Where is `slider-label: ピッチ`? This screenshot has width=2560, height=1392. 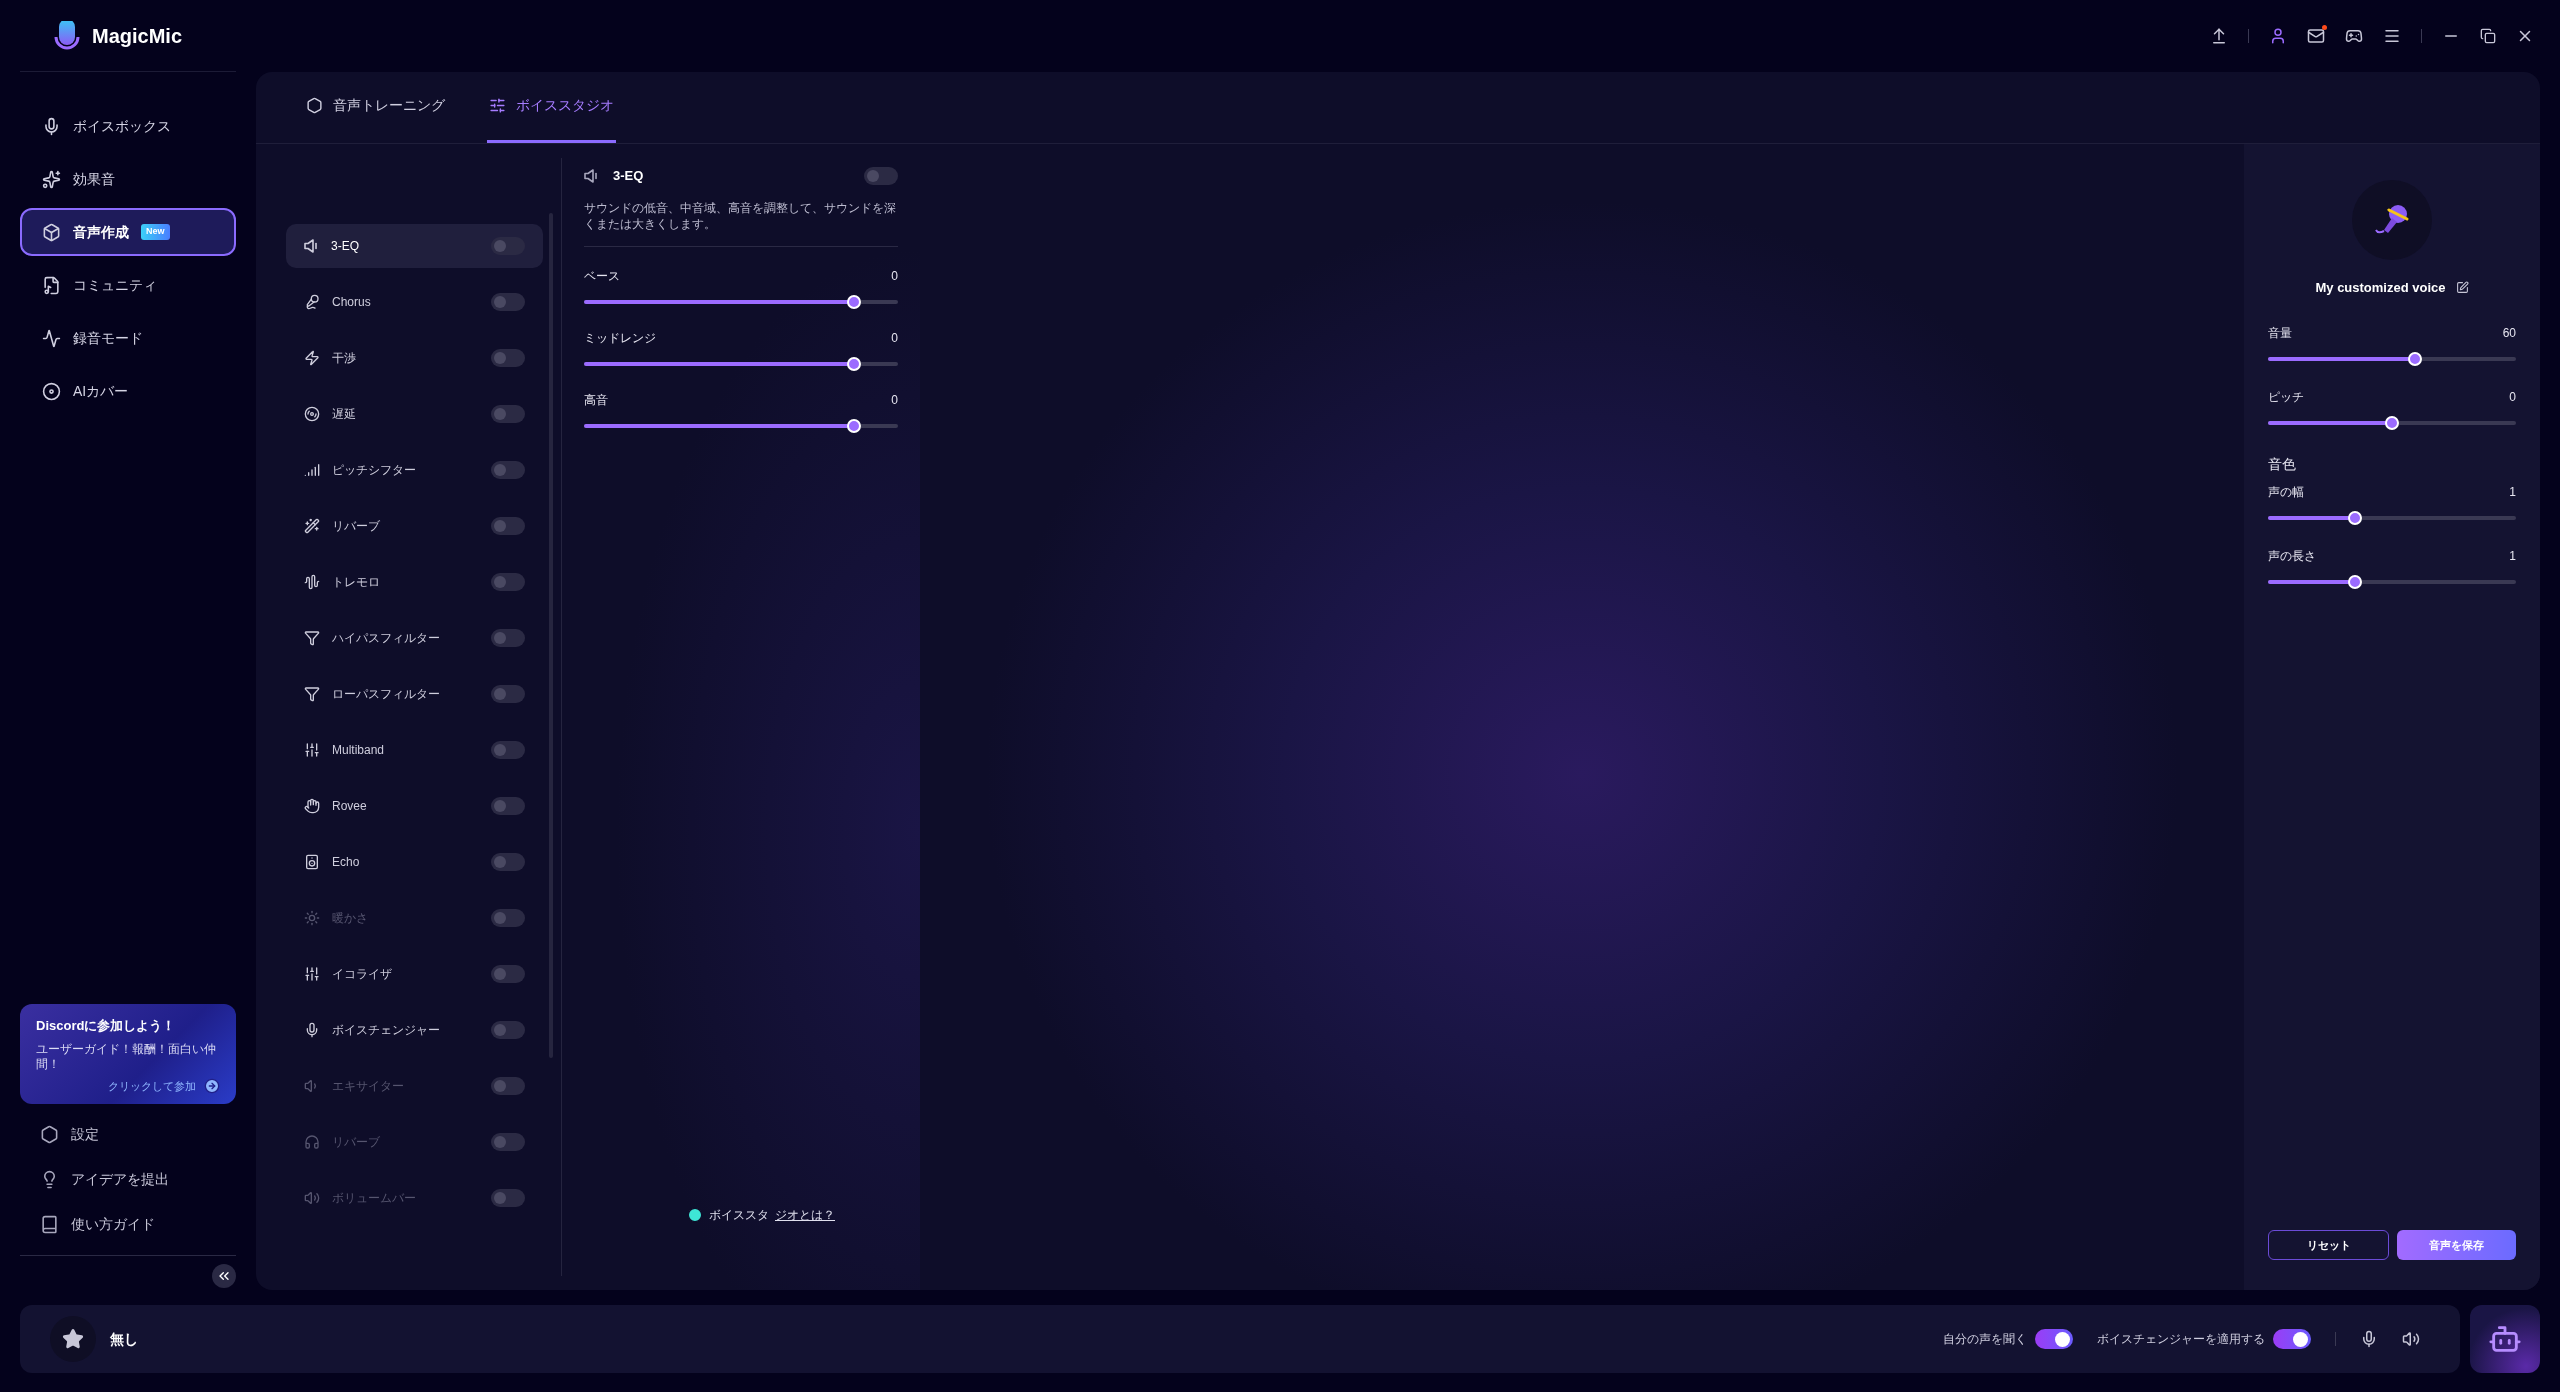 slider-label: ピッチ is located at coordinates (2286, 397).